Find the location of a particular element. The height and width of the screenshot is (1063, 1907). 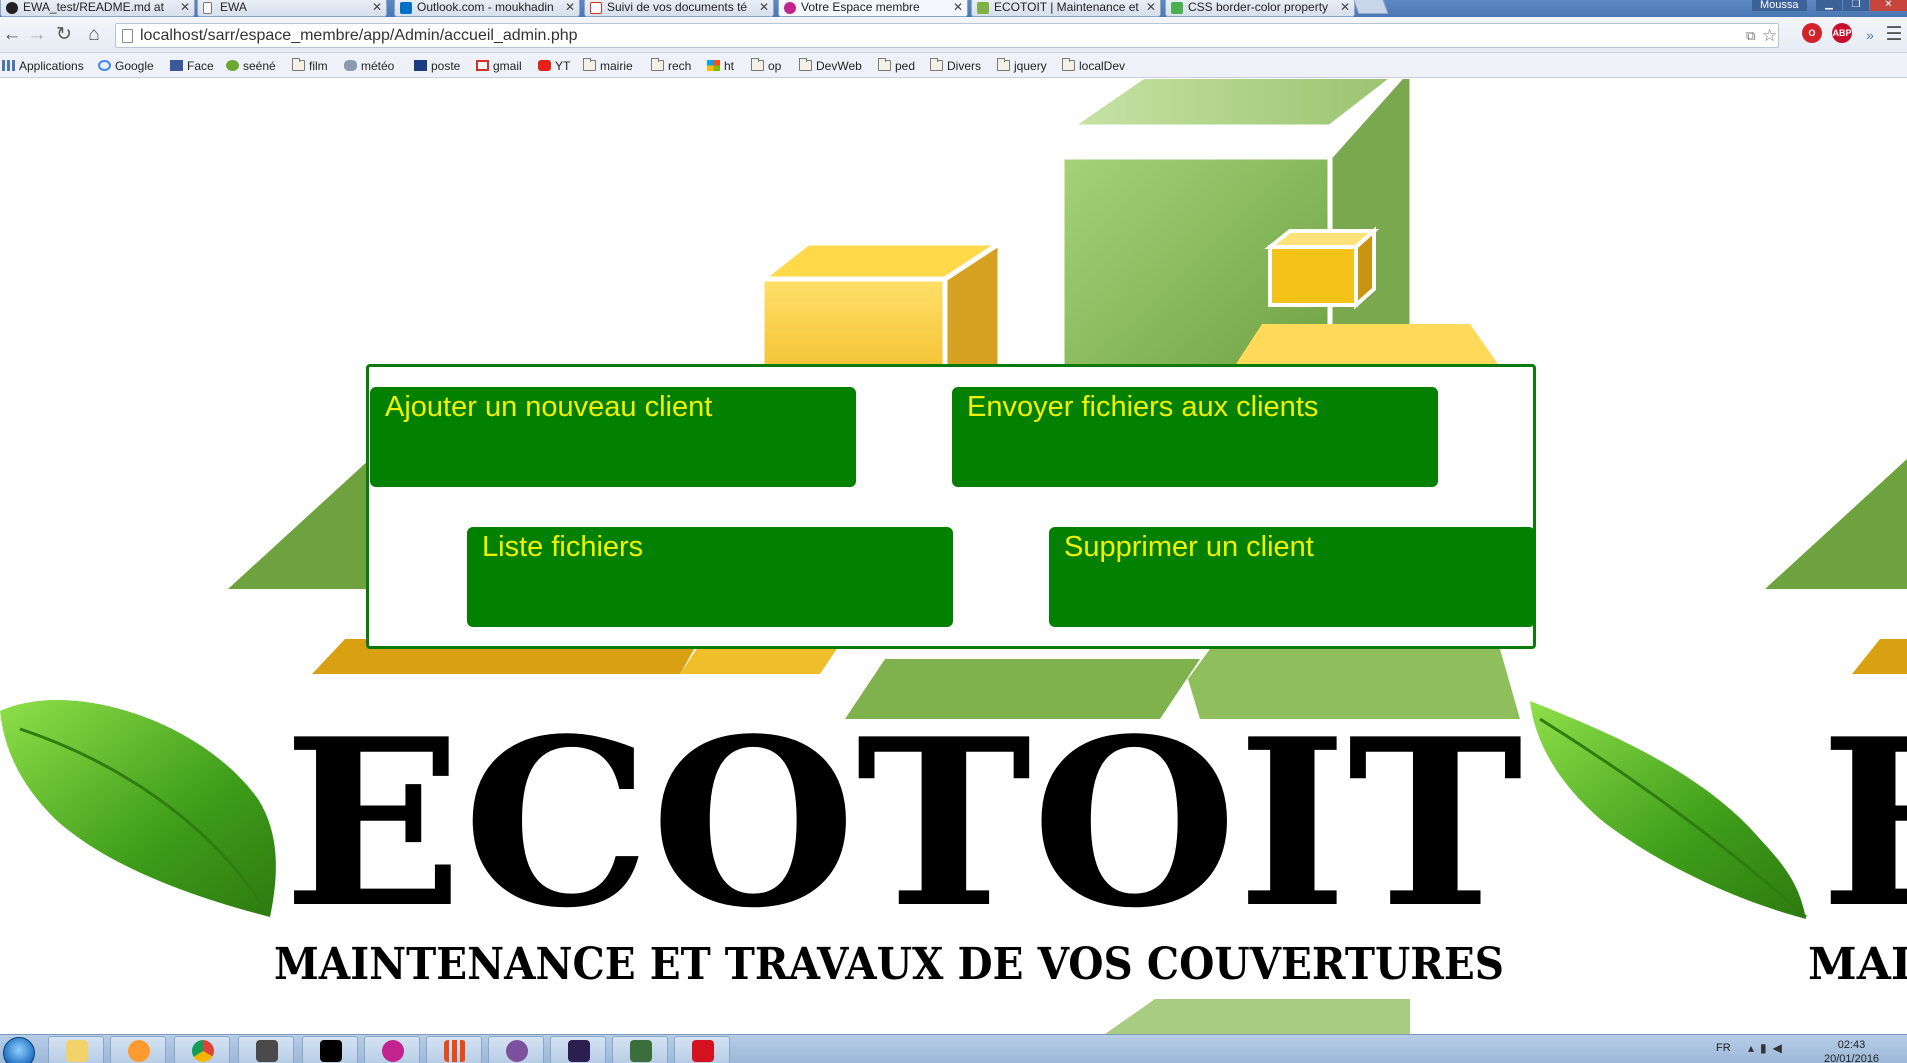

tab-github-readme: EWA_test/README.md at ✕ is located at coordinates (97, 8).